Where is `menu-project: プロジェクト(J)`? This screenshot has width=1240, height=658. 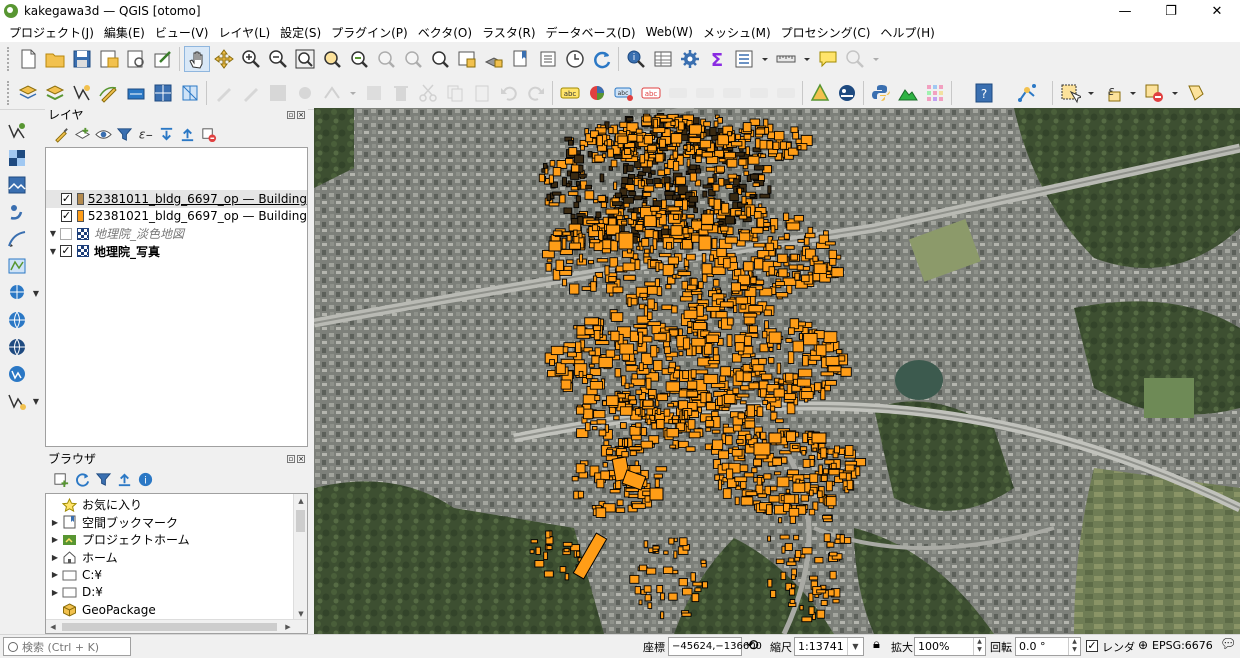 menu-project: プロジェクト(J) is located at coordinates (51, 32).